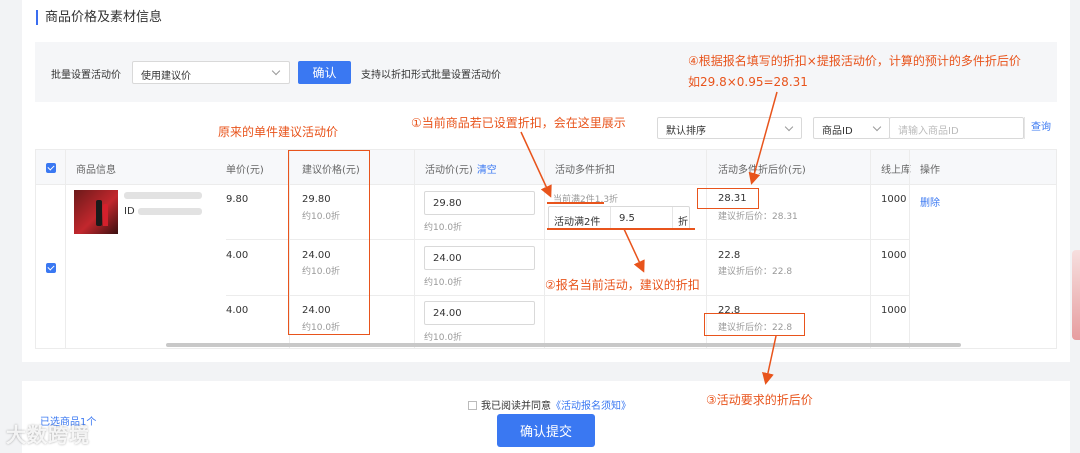 This screenshot has height=453, width=1080. Describe the element at coordinates (577, 222) in the screenshot. I see `discount-rule: 活动满2件` at that location.